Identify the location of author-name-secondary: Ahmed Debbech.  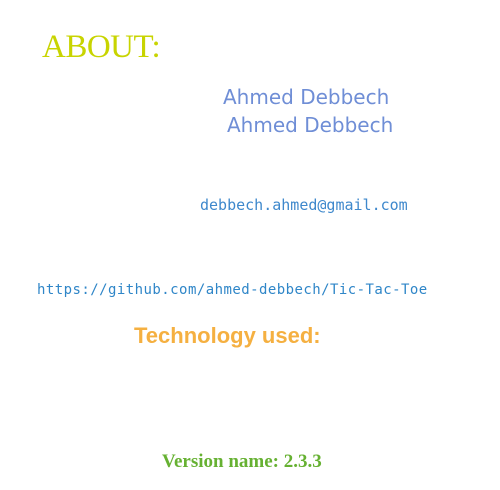
(310, 125).